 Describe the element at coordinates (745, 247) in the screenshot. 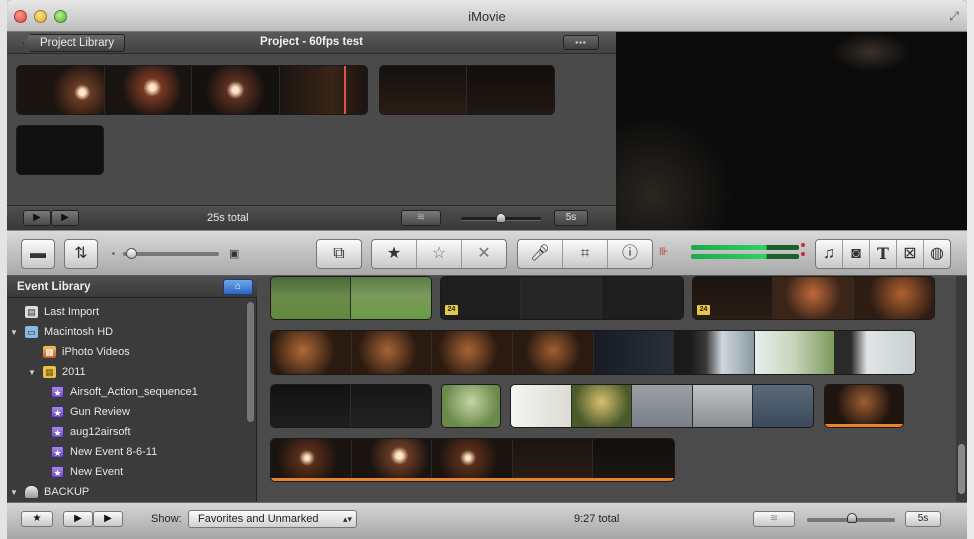

I see `audio-meter-left` at that location.